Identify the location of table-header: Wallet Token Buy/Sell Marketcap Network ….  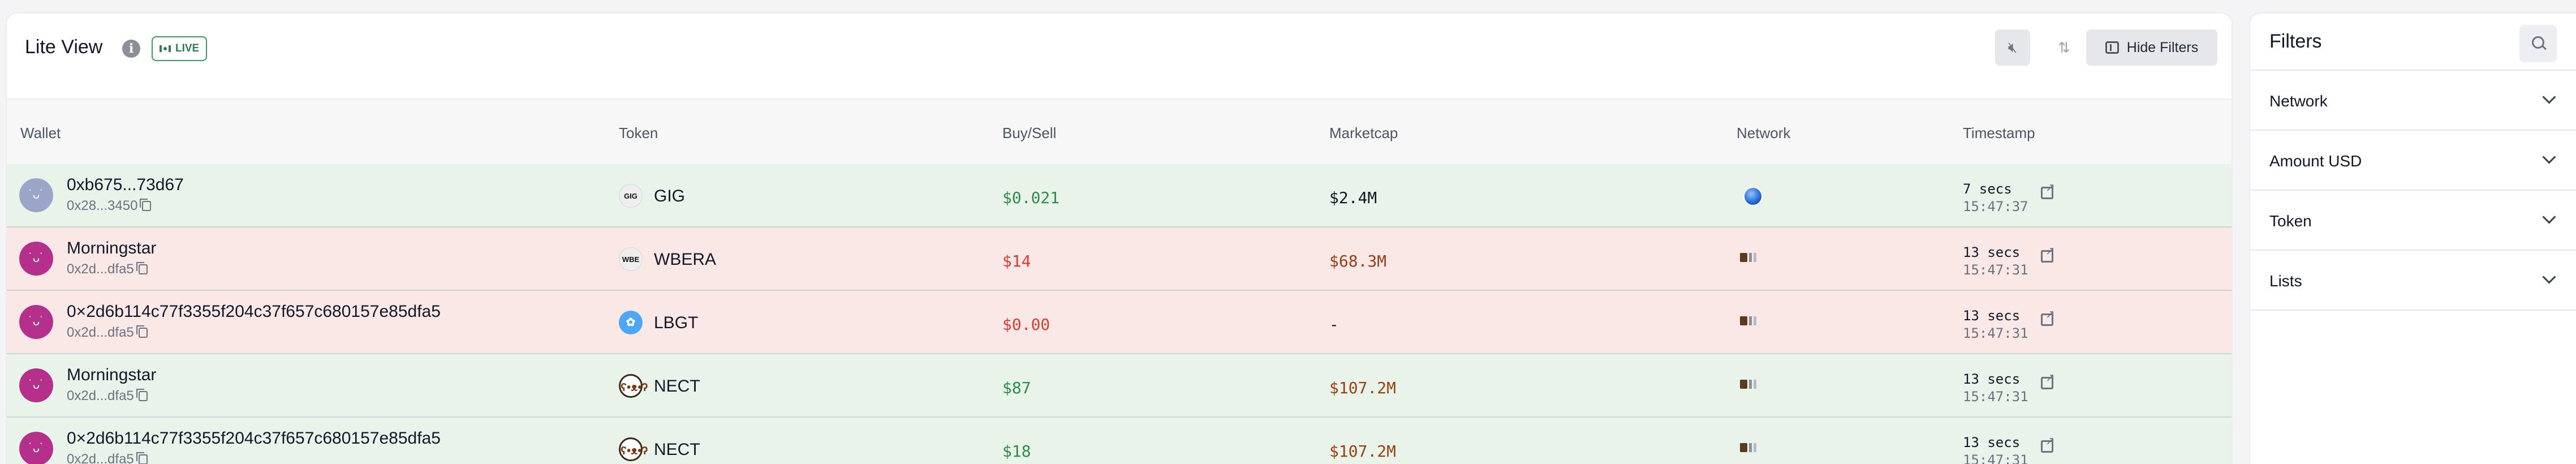
(1119, 131).